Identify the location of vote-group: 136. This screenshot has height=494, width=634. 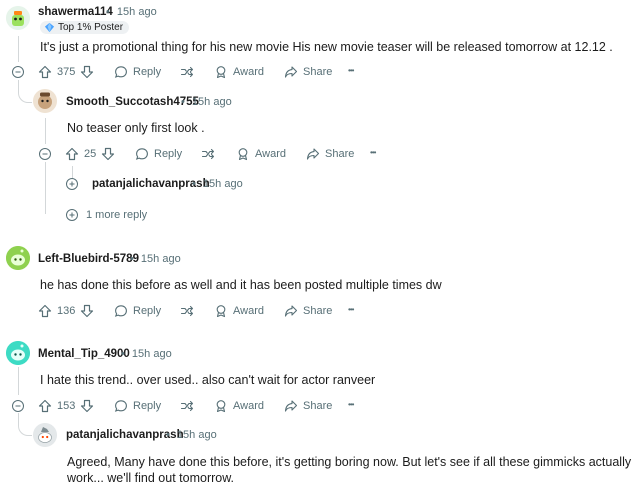
(66, 311).